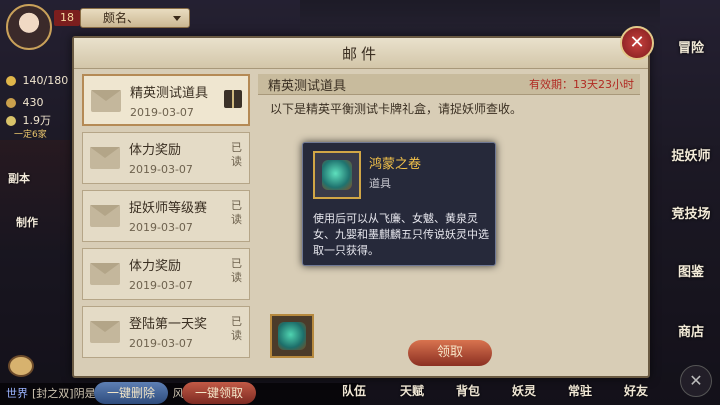 The height and width of the screenshot is (405, 720). I want to click on chat-channel: 世界, so click(17, 393).